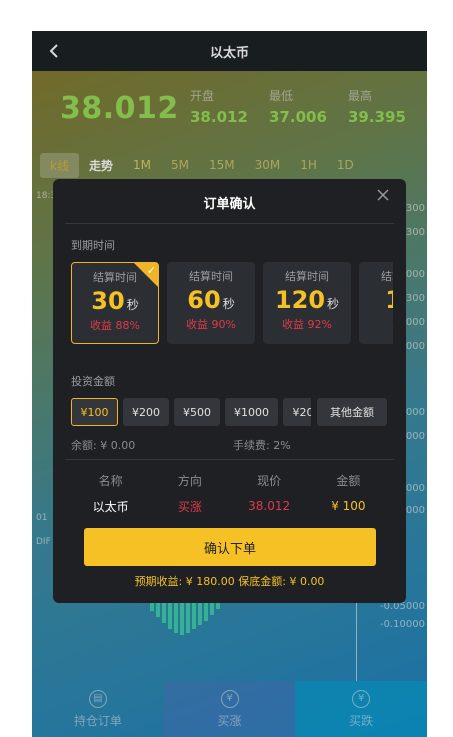  I want to click on card-profit: 收益 88%, so click(115, 325).